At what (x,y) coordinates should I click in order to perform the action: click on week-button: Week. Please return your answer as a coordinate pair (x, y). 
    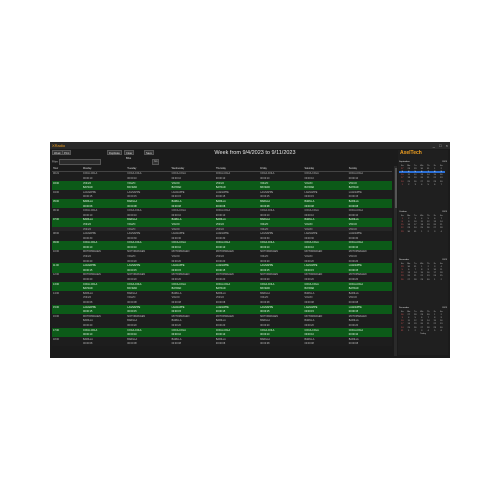
    Looking at the image, I should click on (57, 152).